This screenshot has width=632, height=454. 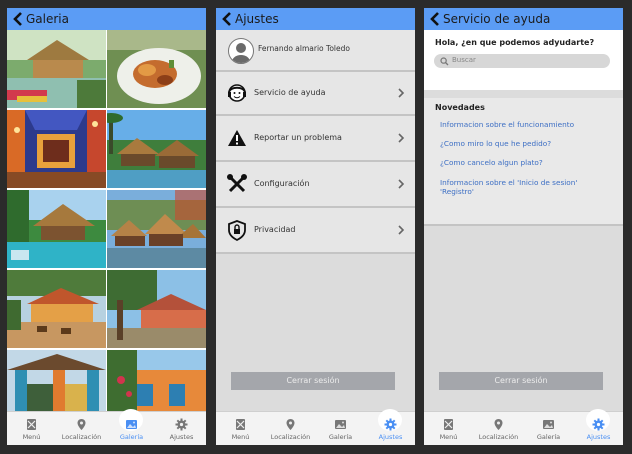 What do you see at coordinates (56, 381) in the screenshot?
I see `photo-entrance-arches` at bounding box center [56, 381].